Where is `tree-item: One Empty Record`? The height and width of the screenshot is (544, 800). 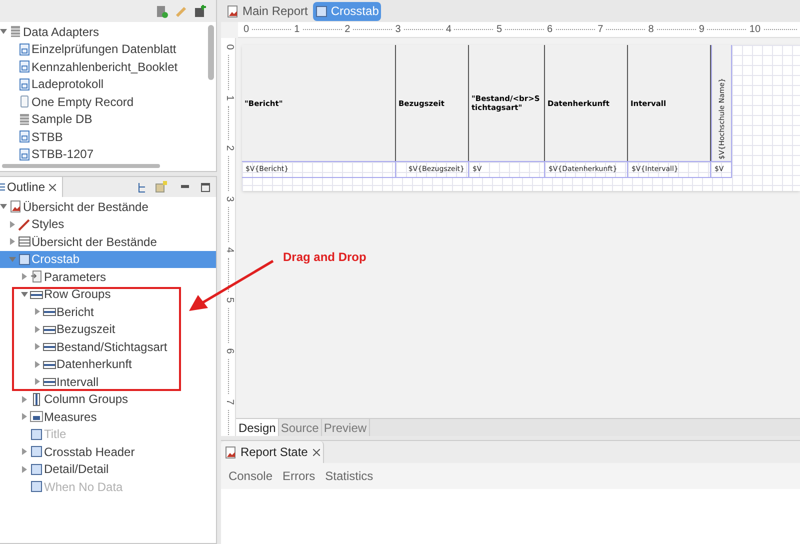 tree-item: One Empty Record is located at coordinates (104, 101).